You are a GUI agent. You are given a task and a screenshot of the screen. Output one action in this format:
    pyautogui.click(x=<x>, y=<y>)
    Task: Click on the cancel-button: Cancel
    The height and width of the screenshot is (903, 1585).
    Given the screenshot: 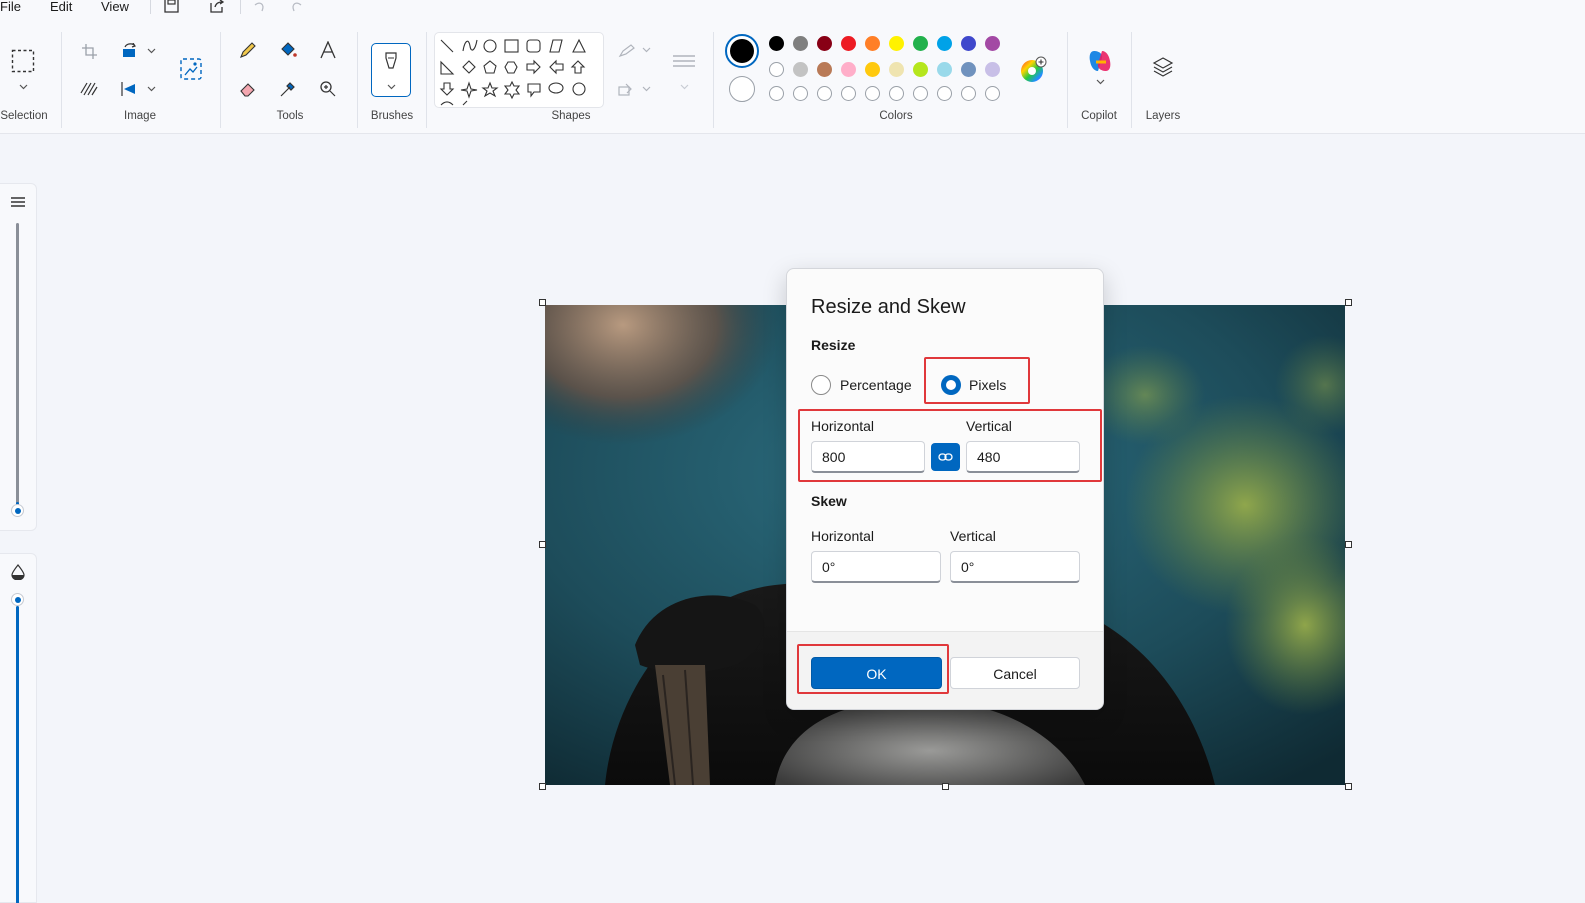 What is the action you would take?
    pyautogui.click(x=1015, y=673)
    